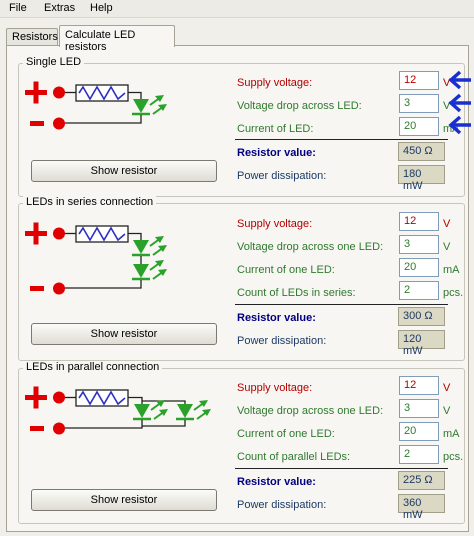  What do you see at coordinates (421, 507) in the screenshot?
I see `power-dissipation-output: 360 mW` at bounding box center [421, 507].